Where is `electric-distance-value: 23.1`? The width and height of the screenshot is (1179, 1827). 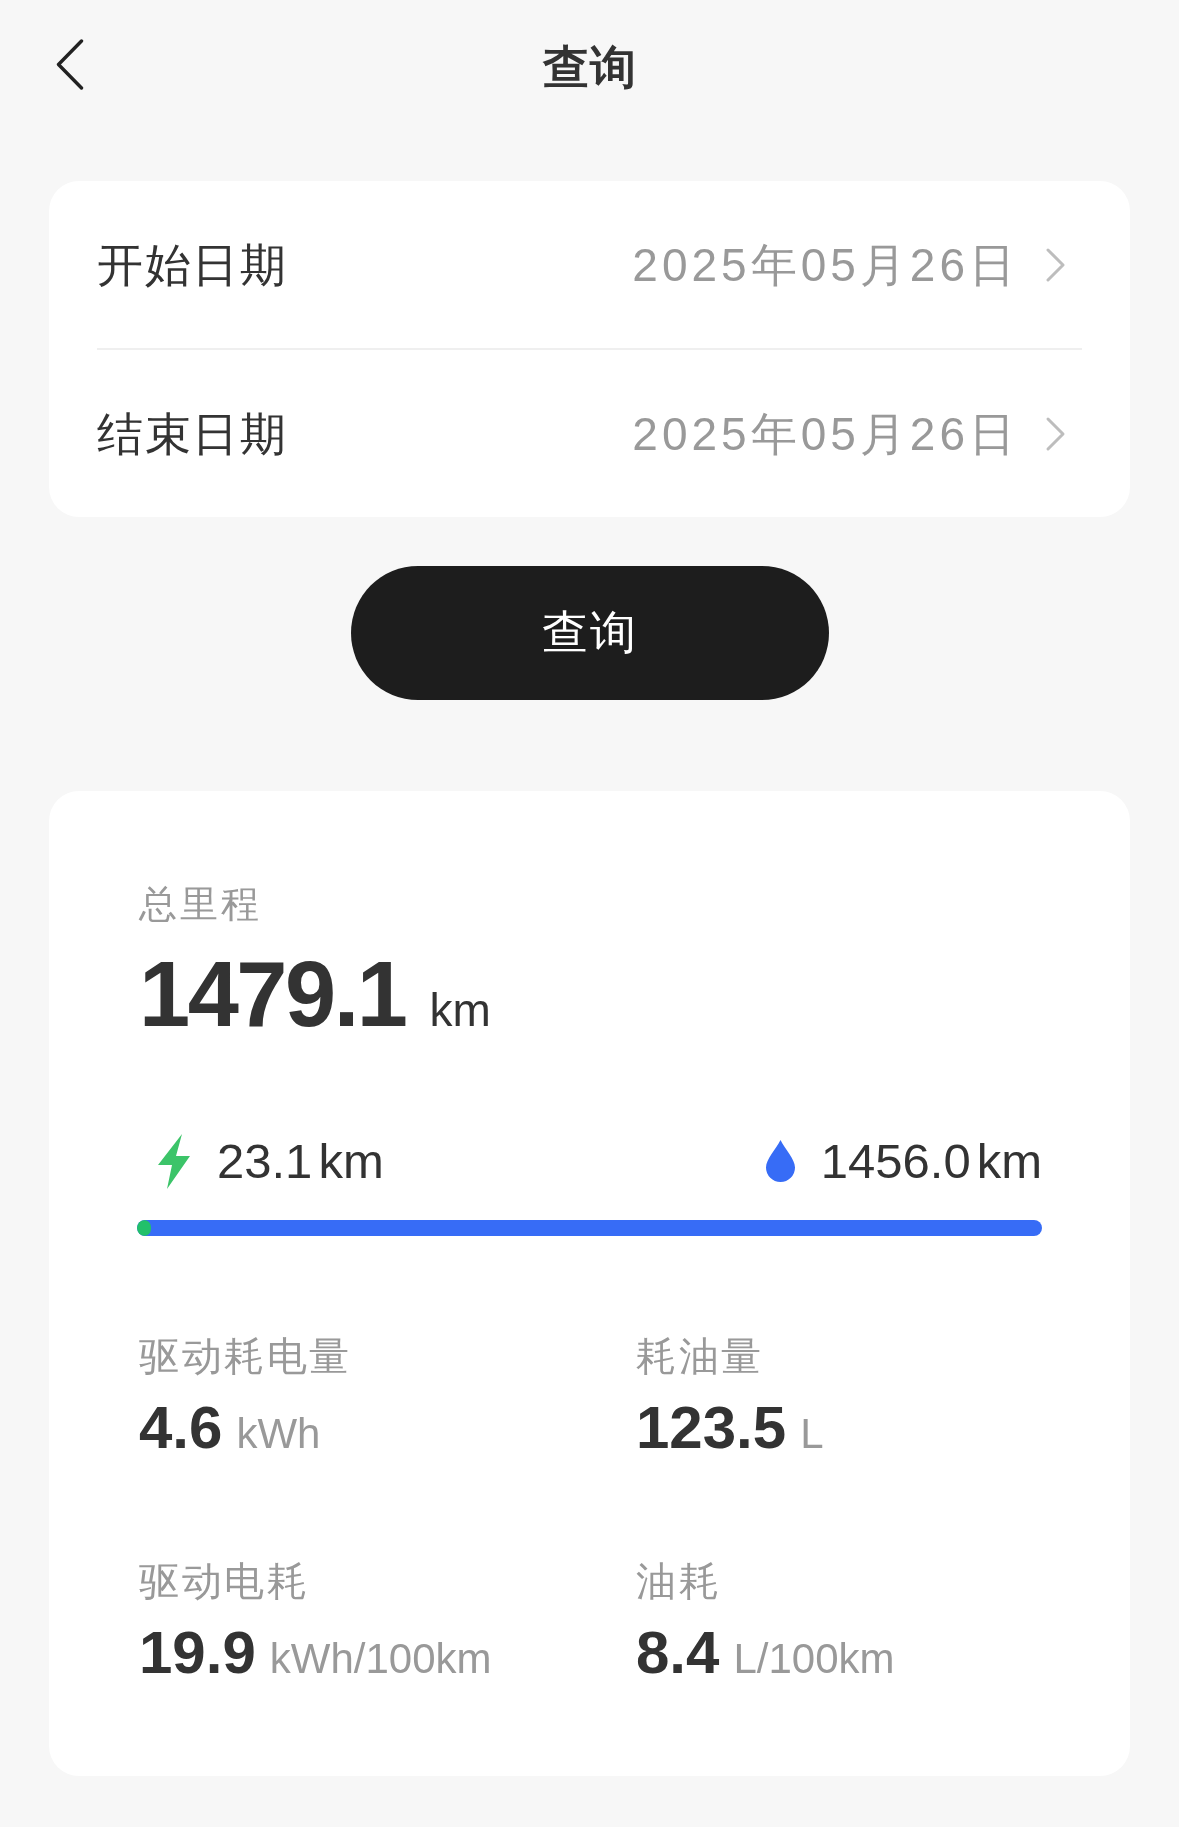
electric-distance-value: 23.1 is located at coordinates (265, 1161).